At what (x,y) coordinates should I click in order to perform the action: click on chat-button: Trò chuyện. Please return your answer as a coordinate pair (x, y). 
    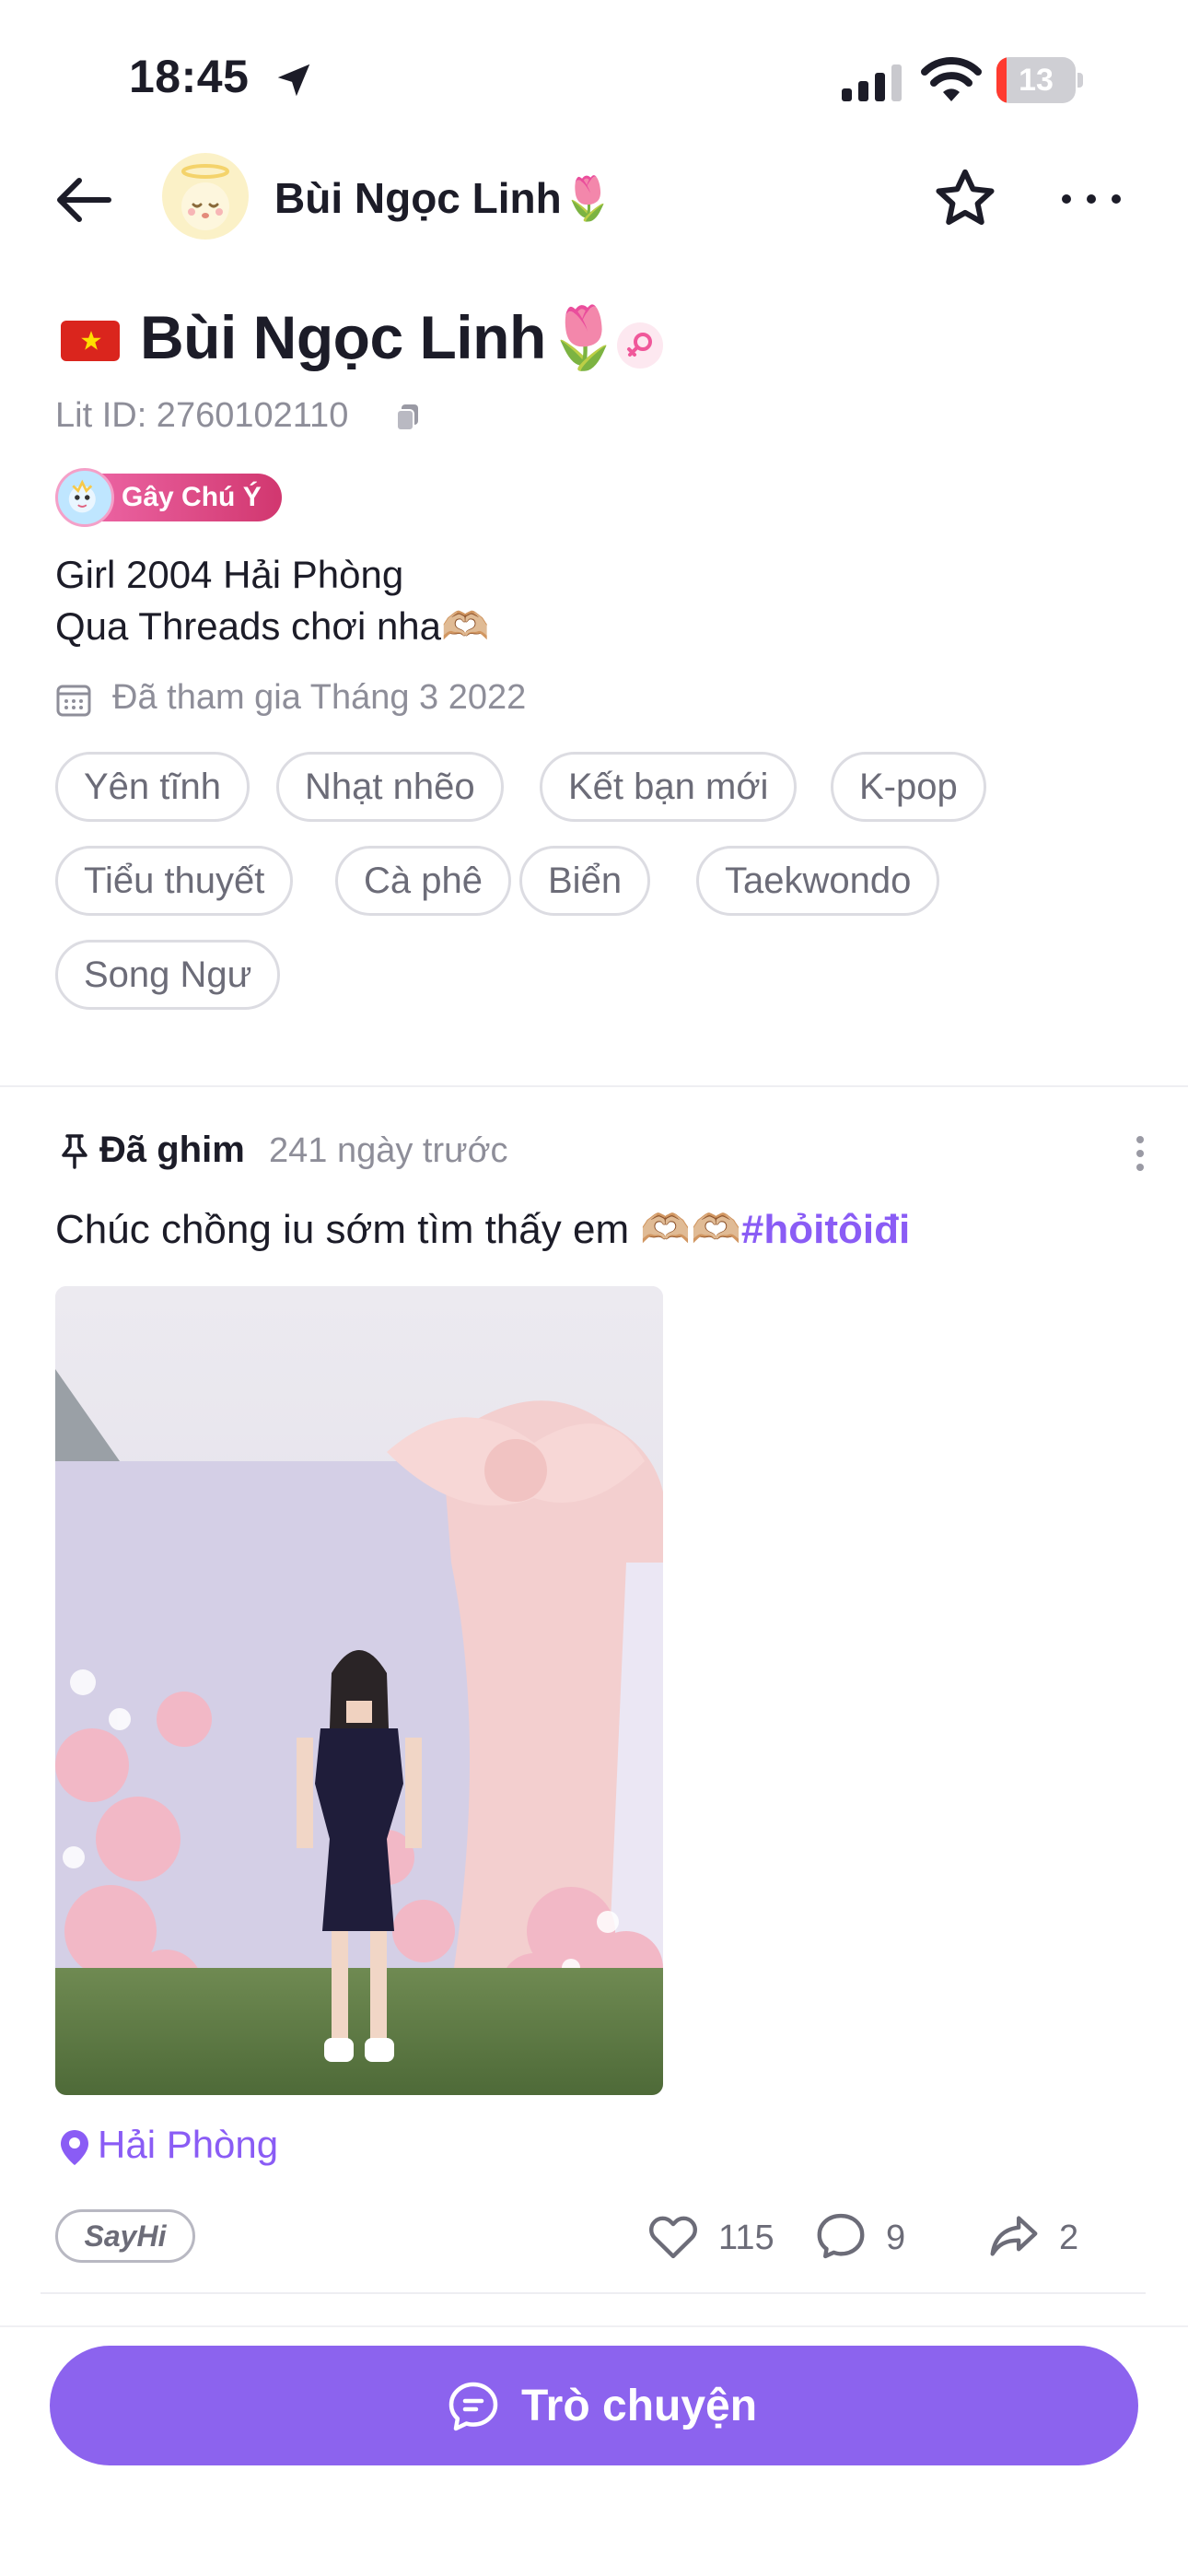
    Looking at the image, I should click on (594, 2405).